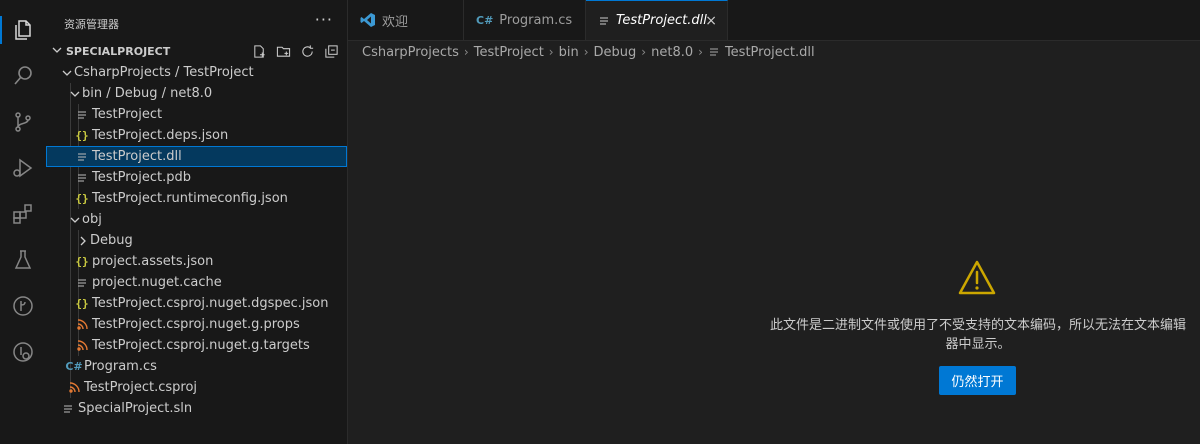  What do you see at coordinates (977, 325) in the screenshot?
I see `message-line: 此文件是二进制文件或使用了不受支持的文本编码，所以无法在文本编辑` at bounding box center [977, 325].